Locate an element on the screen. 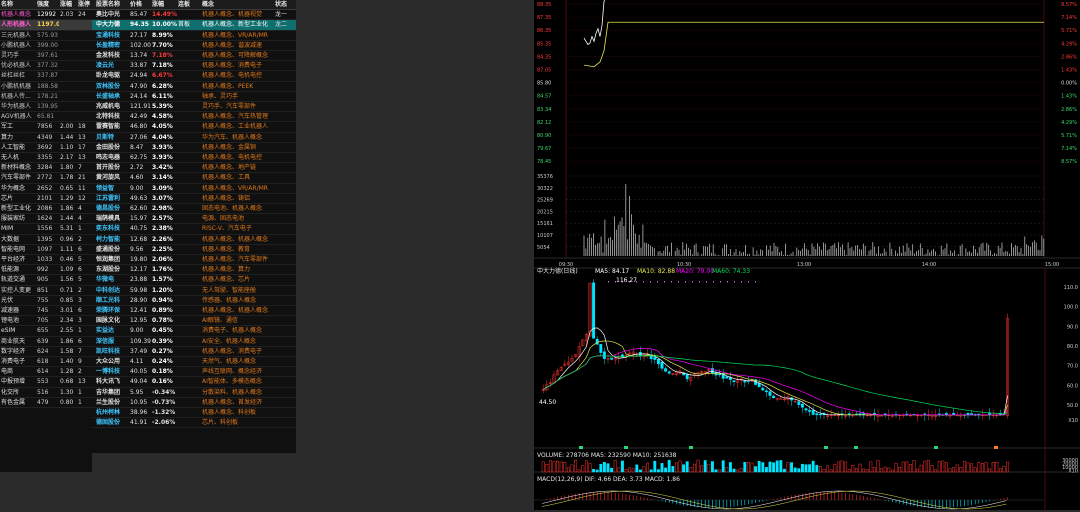 The height and width of the screenshot is (512, 1080). stock-row: 吉华集团 5.95 -0.34% 分散染料、机器人概念 is located at coordinates (194, 393).